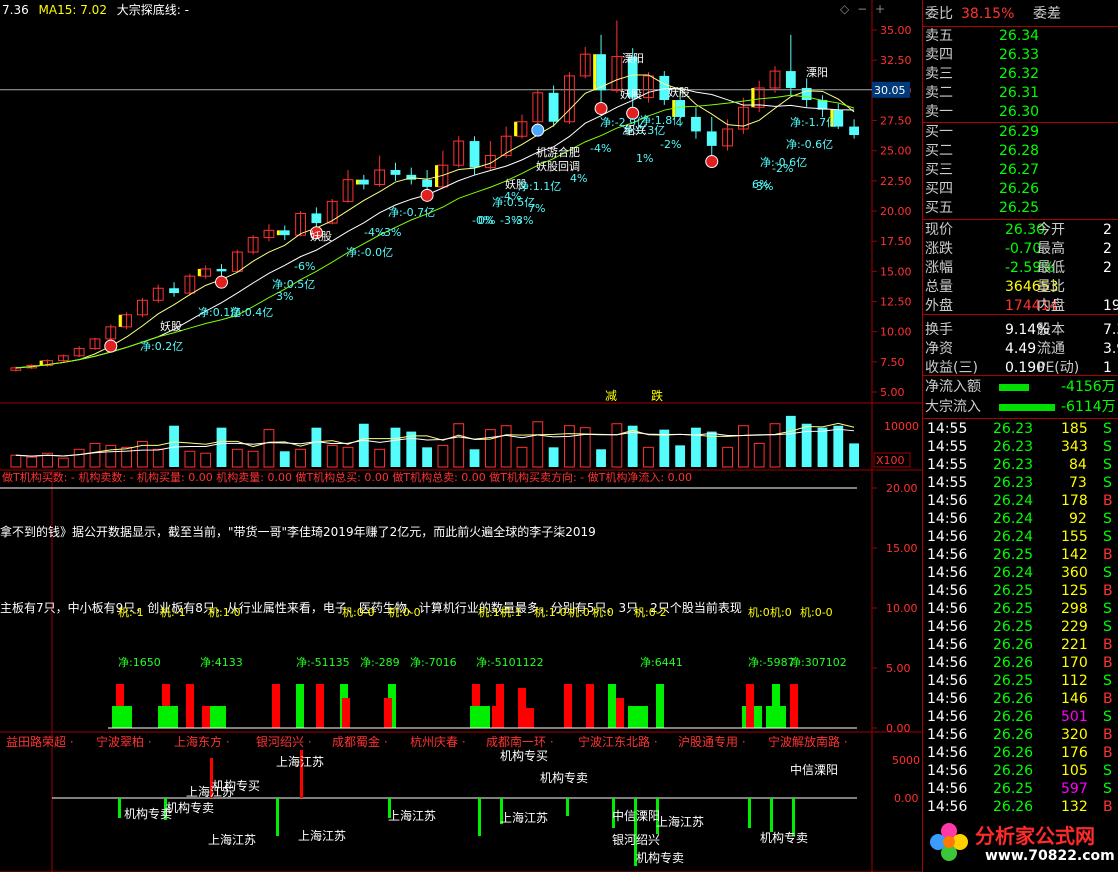  I want to click on bottom-tick-label: 0.00, so click(906, 798).